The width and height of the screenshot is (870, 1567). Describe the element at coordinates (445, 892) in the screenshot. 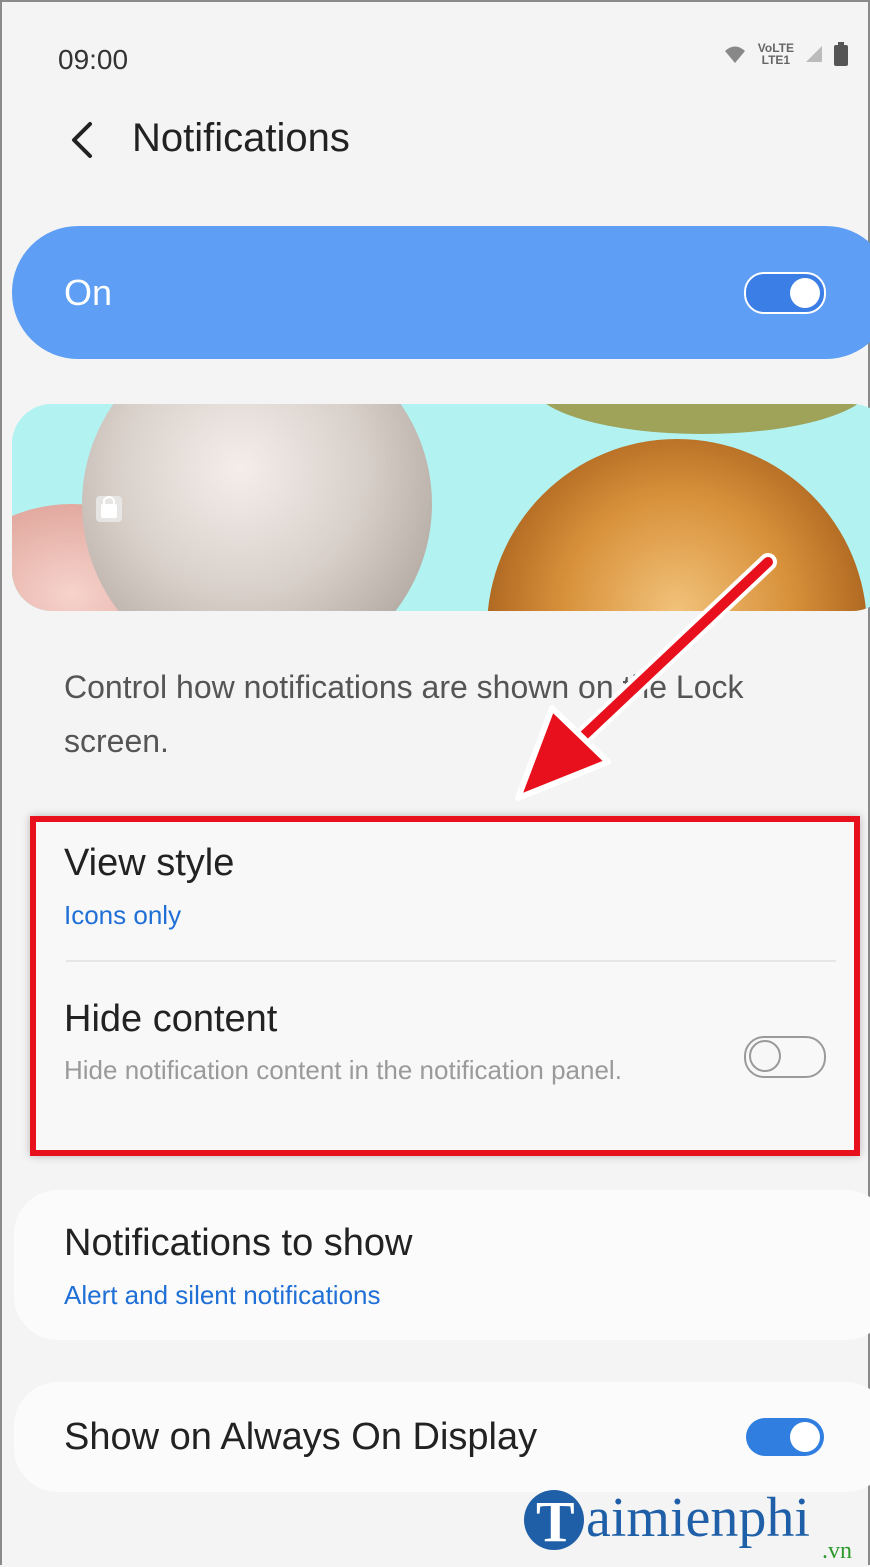

I see `view-style-row: View style Icons only` at that location.